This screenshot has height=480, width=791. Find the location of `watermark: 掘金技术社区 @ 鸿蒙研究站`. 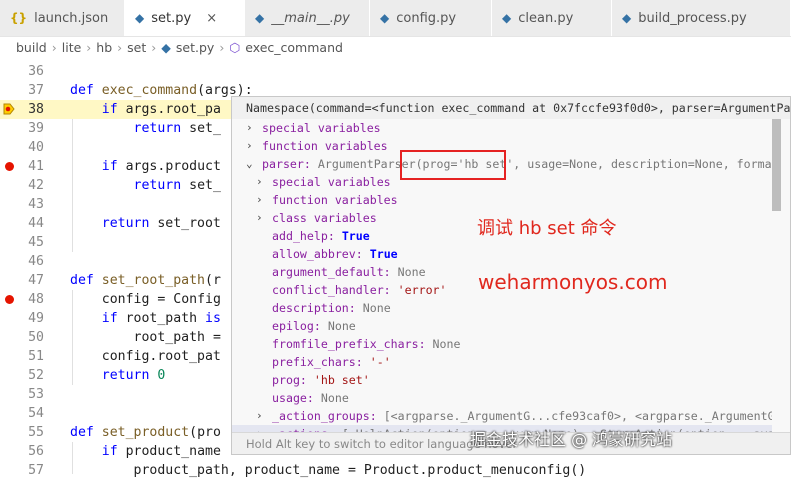

watermark: 掘金技术社区 @ 鸿蒙研究站 is located at coordinates (571, 439).